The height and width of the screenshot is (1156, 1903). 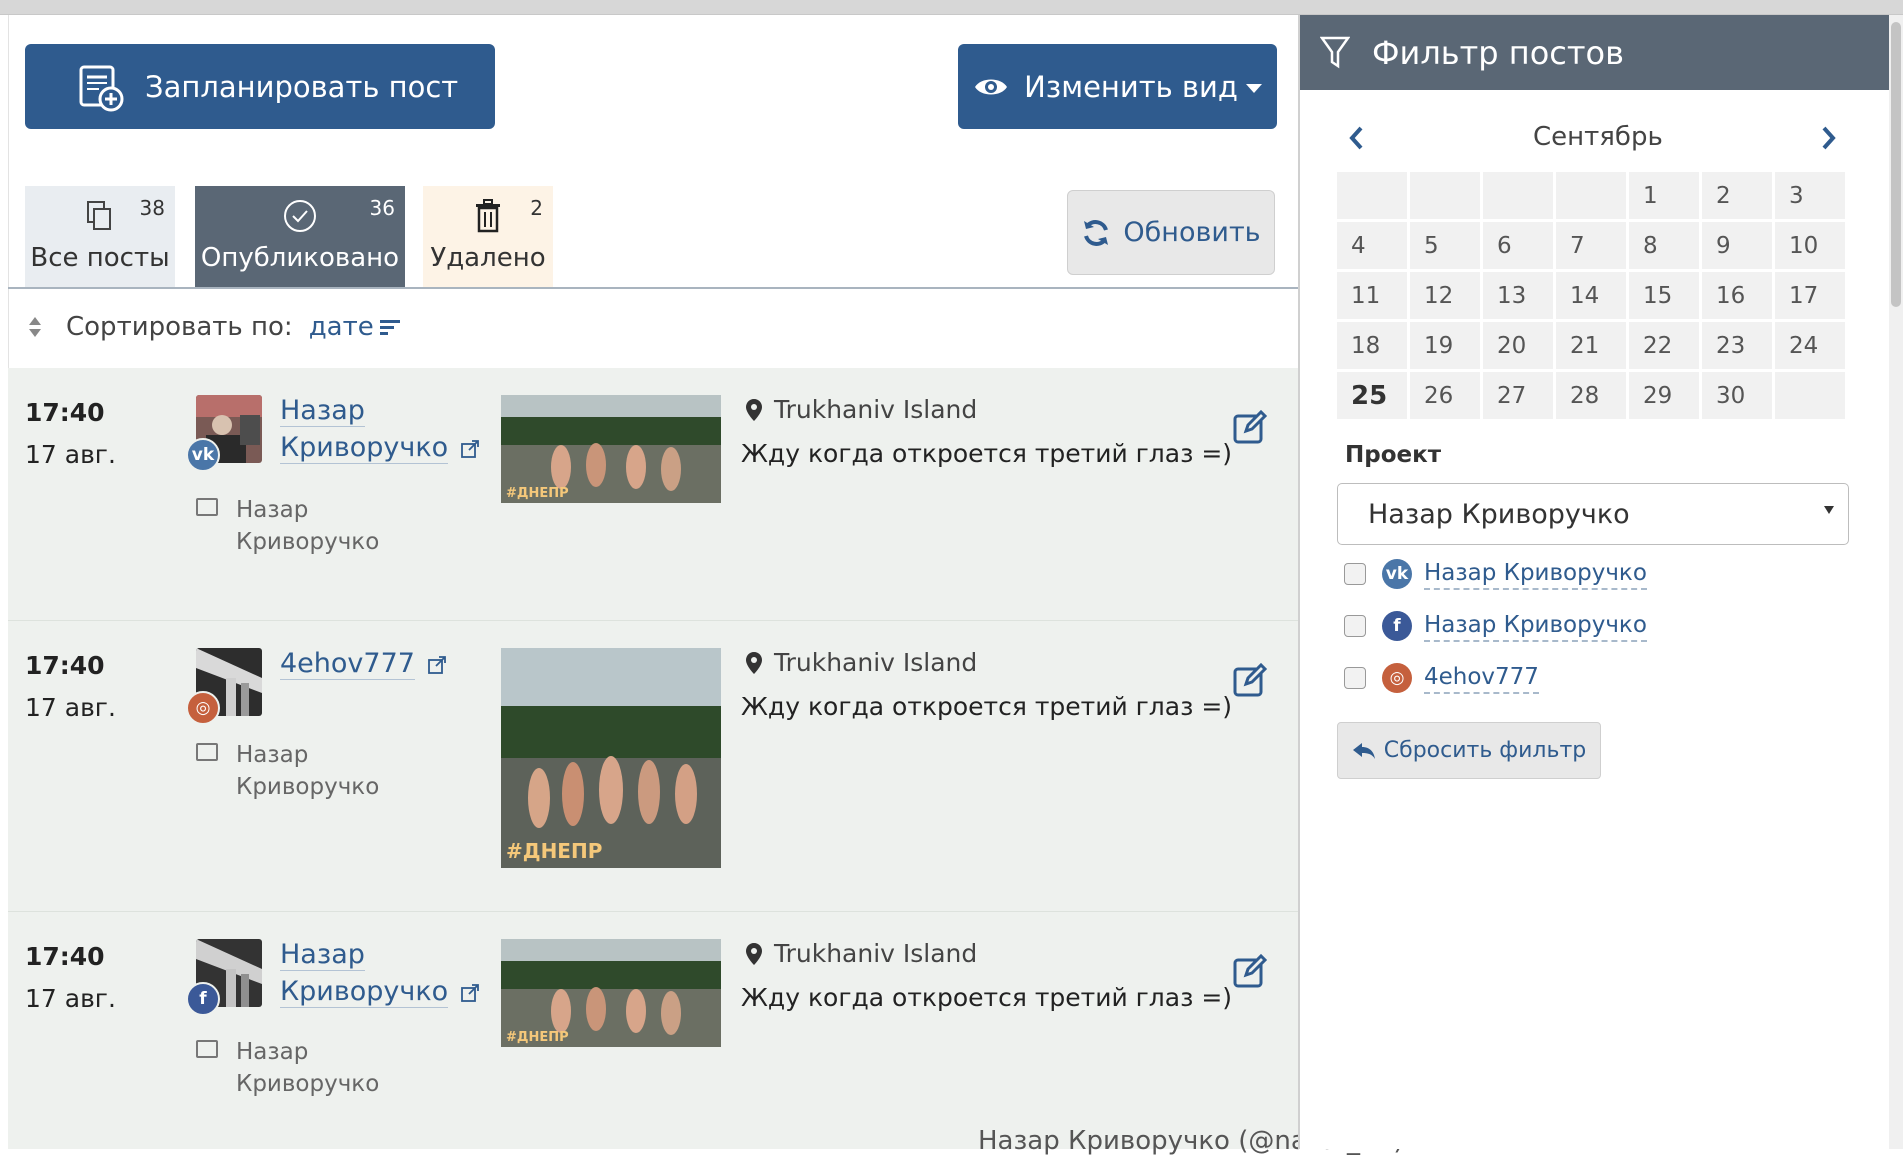 What do you see at coordinates (1896, 164) in the screenshot?
I see `scrollbar-thumb` at bounding box center [1896, 164].